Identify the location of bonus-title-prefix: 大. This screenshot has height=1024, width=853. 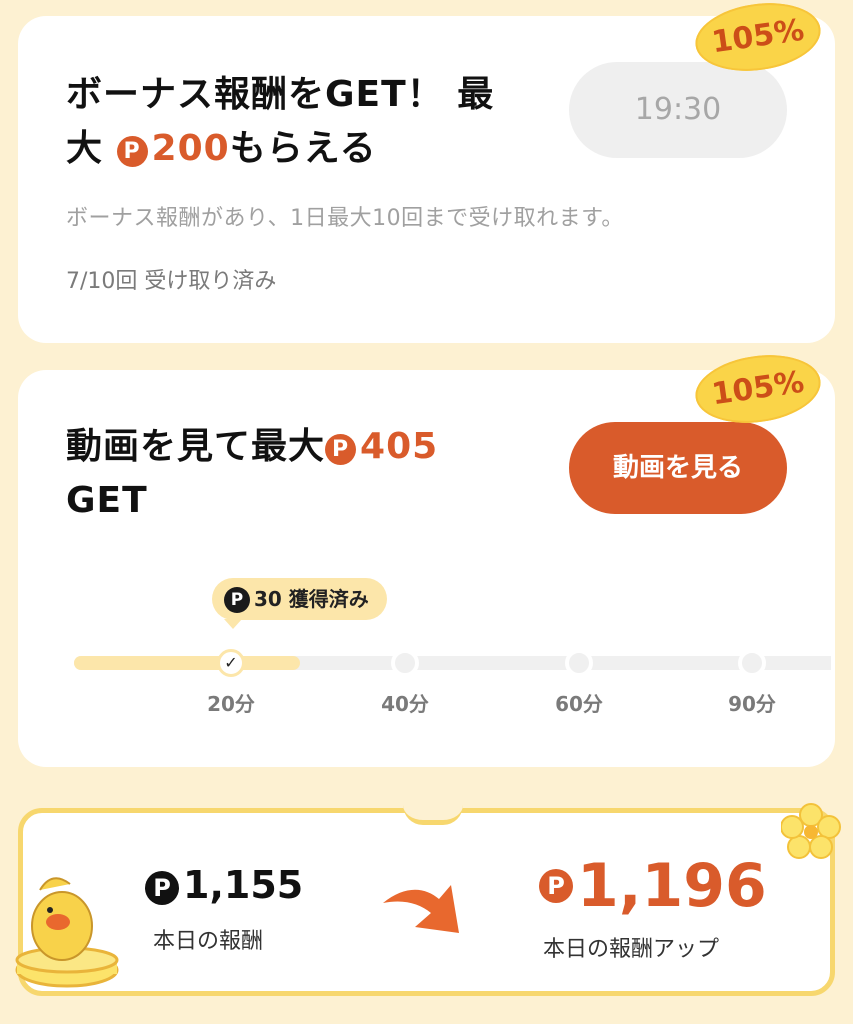
(91, 148).